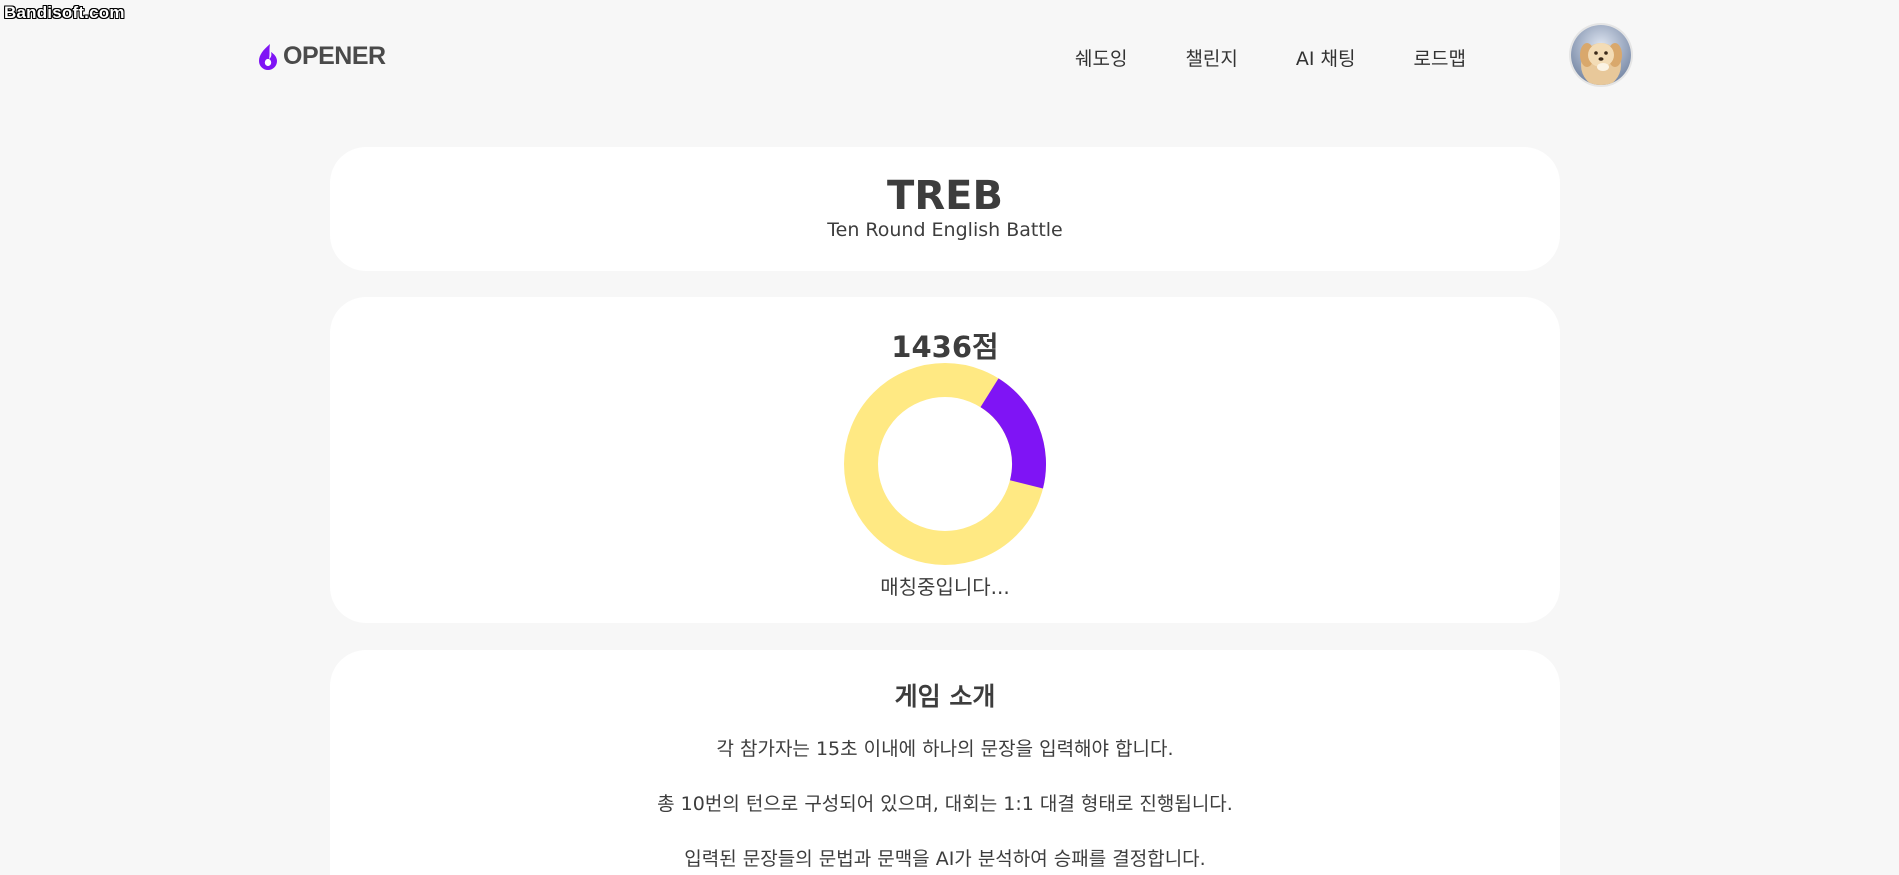  What do you see at coordinates (945, 749) in the screenshot?
I see `intro-line: 각 참가자는 15초 이내에 하나의 문장을 입력해야 합니다.` at bounding box center [945, 749].